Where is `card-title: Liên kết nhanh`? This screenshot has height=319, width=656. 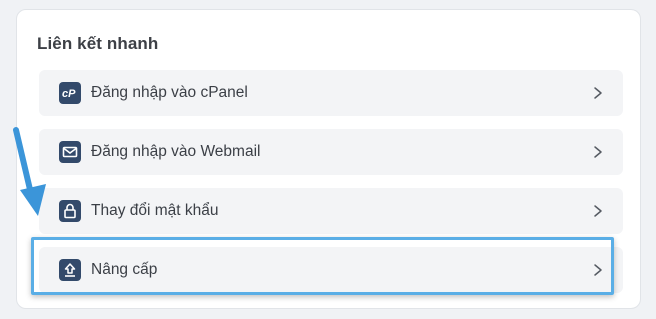 card-title: Liên kết nhanh is located at coordinates (98, 43).